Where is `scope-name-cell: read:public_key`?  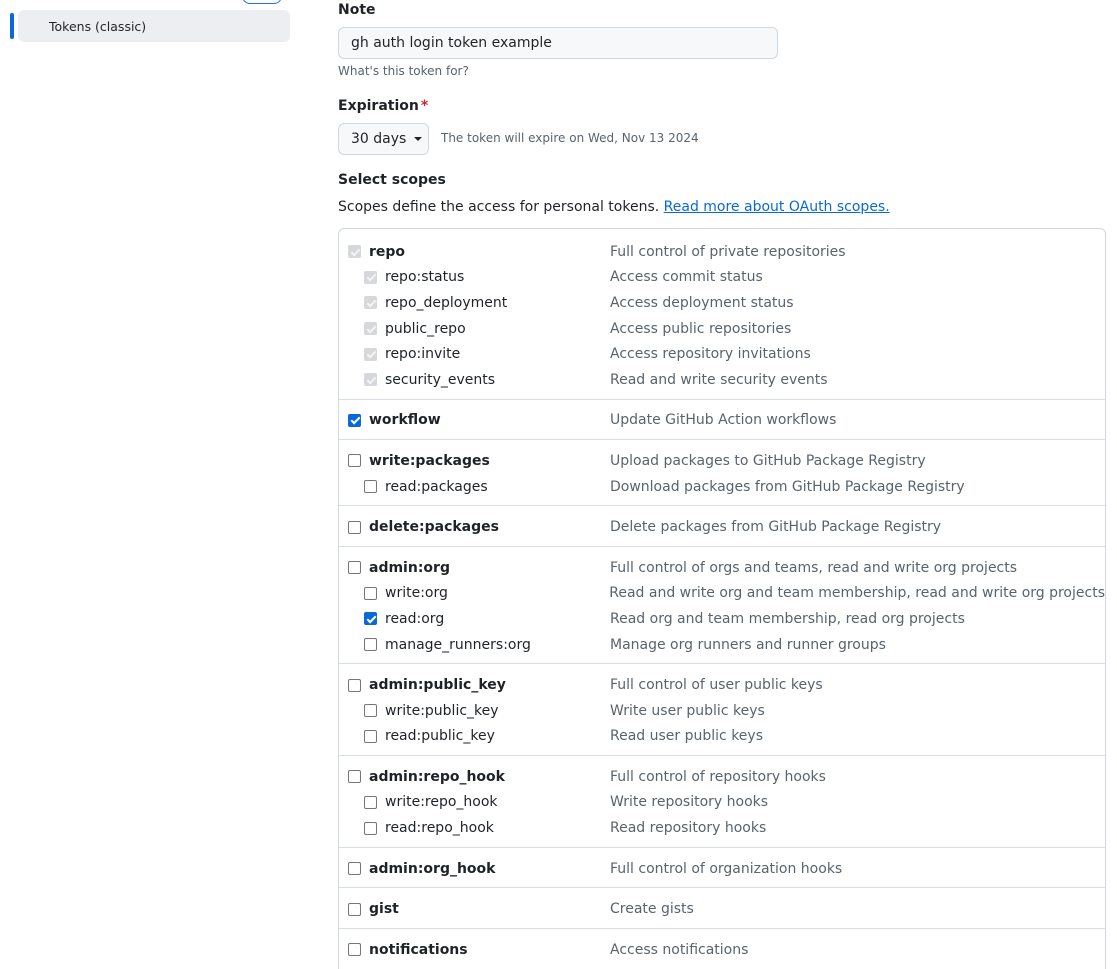
scope-name-cell: read:public_key is located at coordinates (474, 736).